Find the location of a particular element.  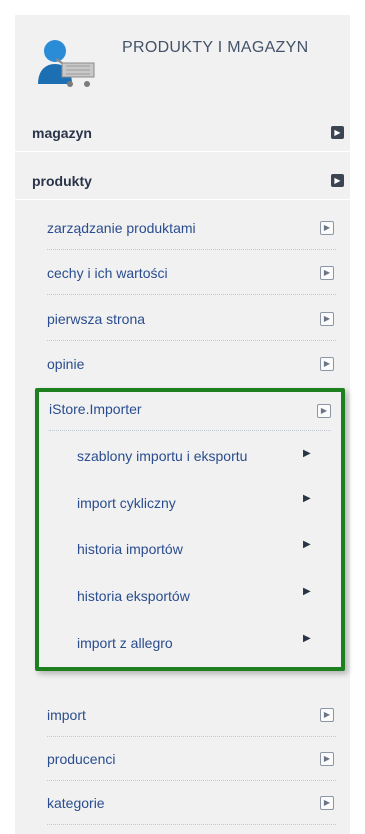

nested-item-szablony: szablony importu i eksportu is located at coordinates (162, 456).